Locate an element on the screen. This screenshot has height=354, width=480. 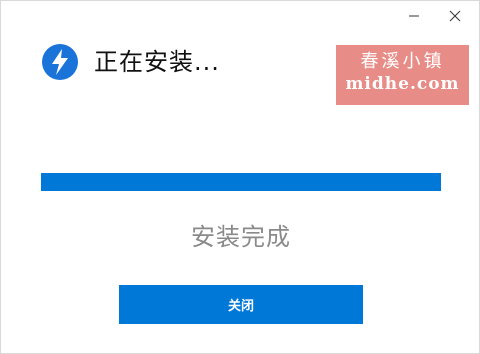
close-window-button is located at coordinates (455, 16).